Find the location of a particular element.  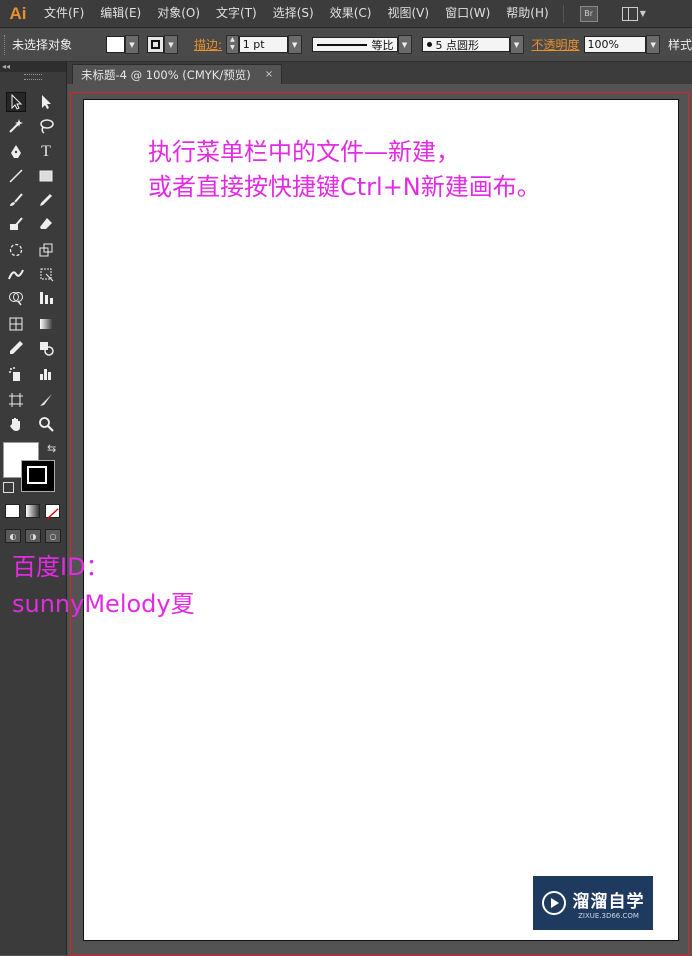

hand-tool-icon is located at coordinates (16, 424).